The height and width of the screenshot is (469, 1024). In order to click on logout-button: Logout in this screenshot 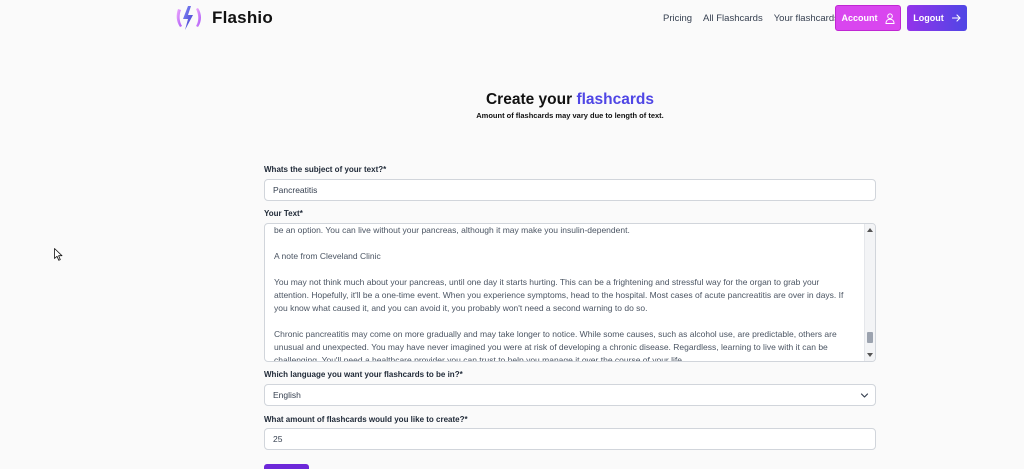, I will do `click(937, 18)`.